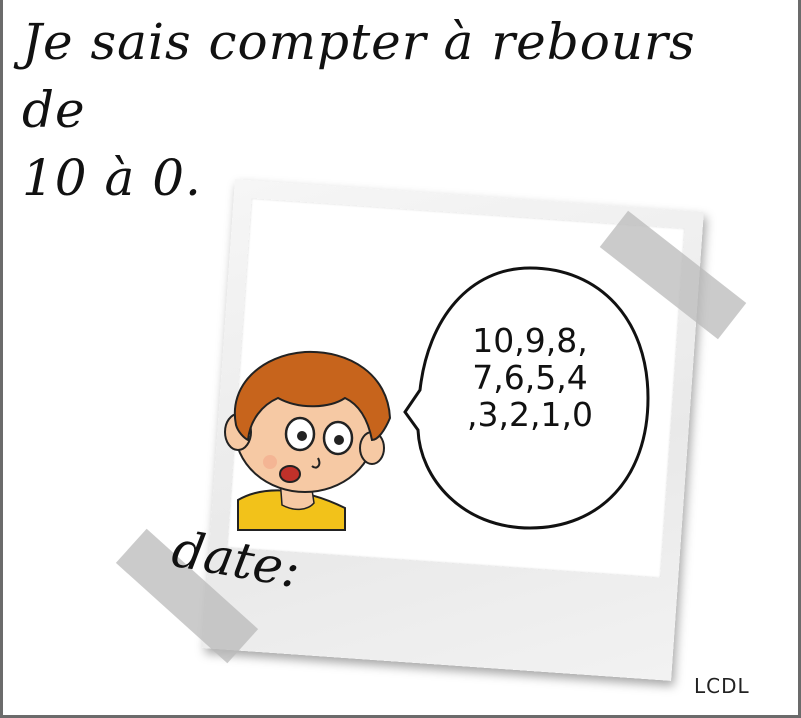  I want to click on boy-left-pupil, so click(302, 436).